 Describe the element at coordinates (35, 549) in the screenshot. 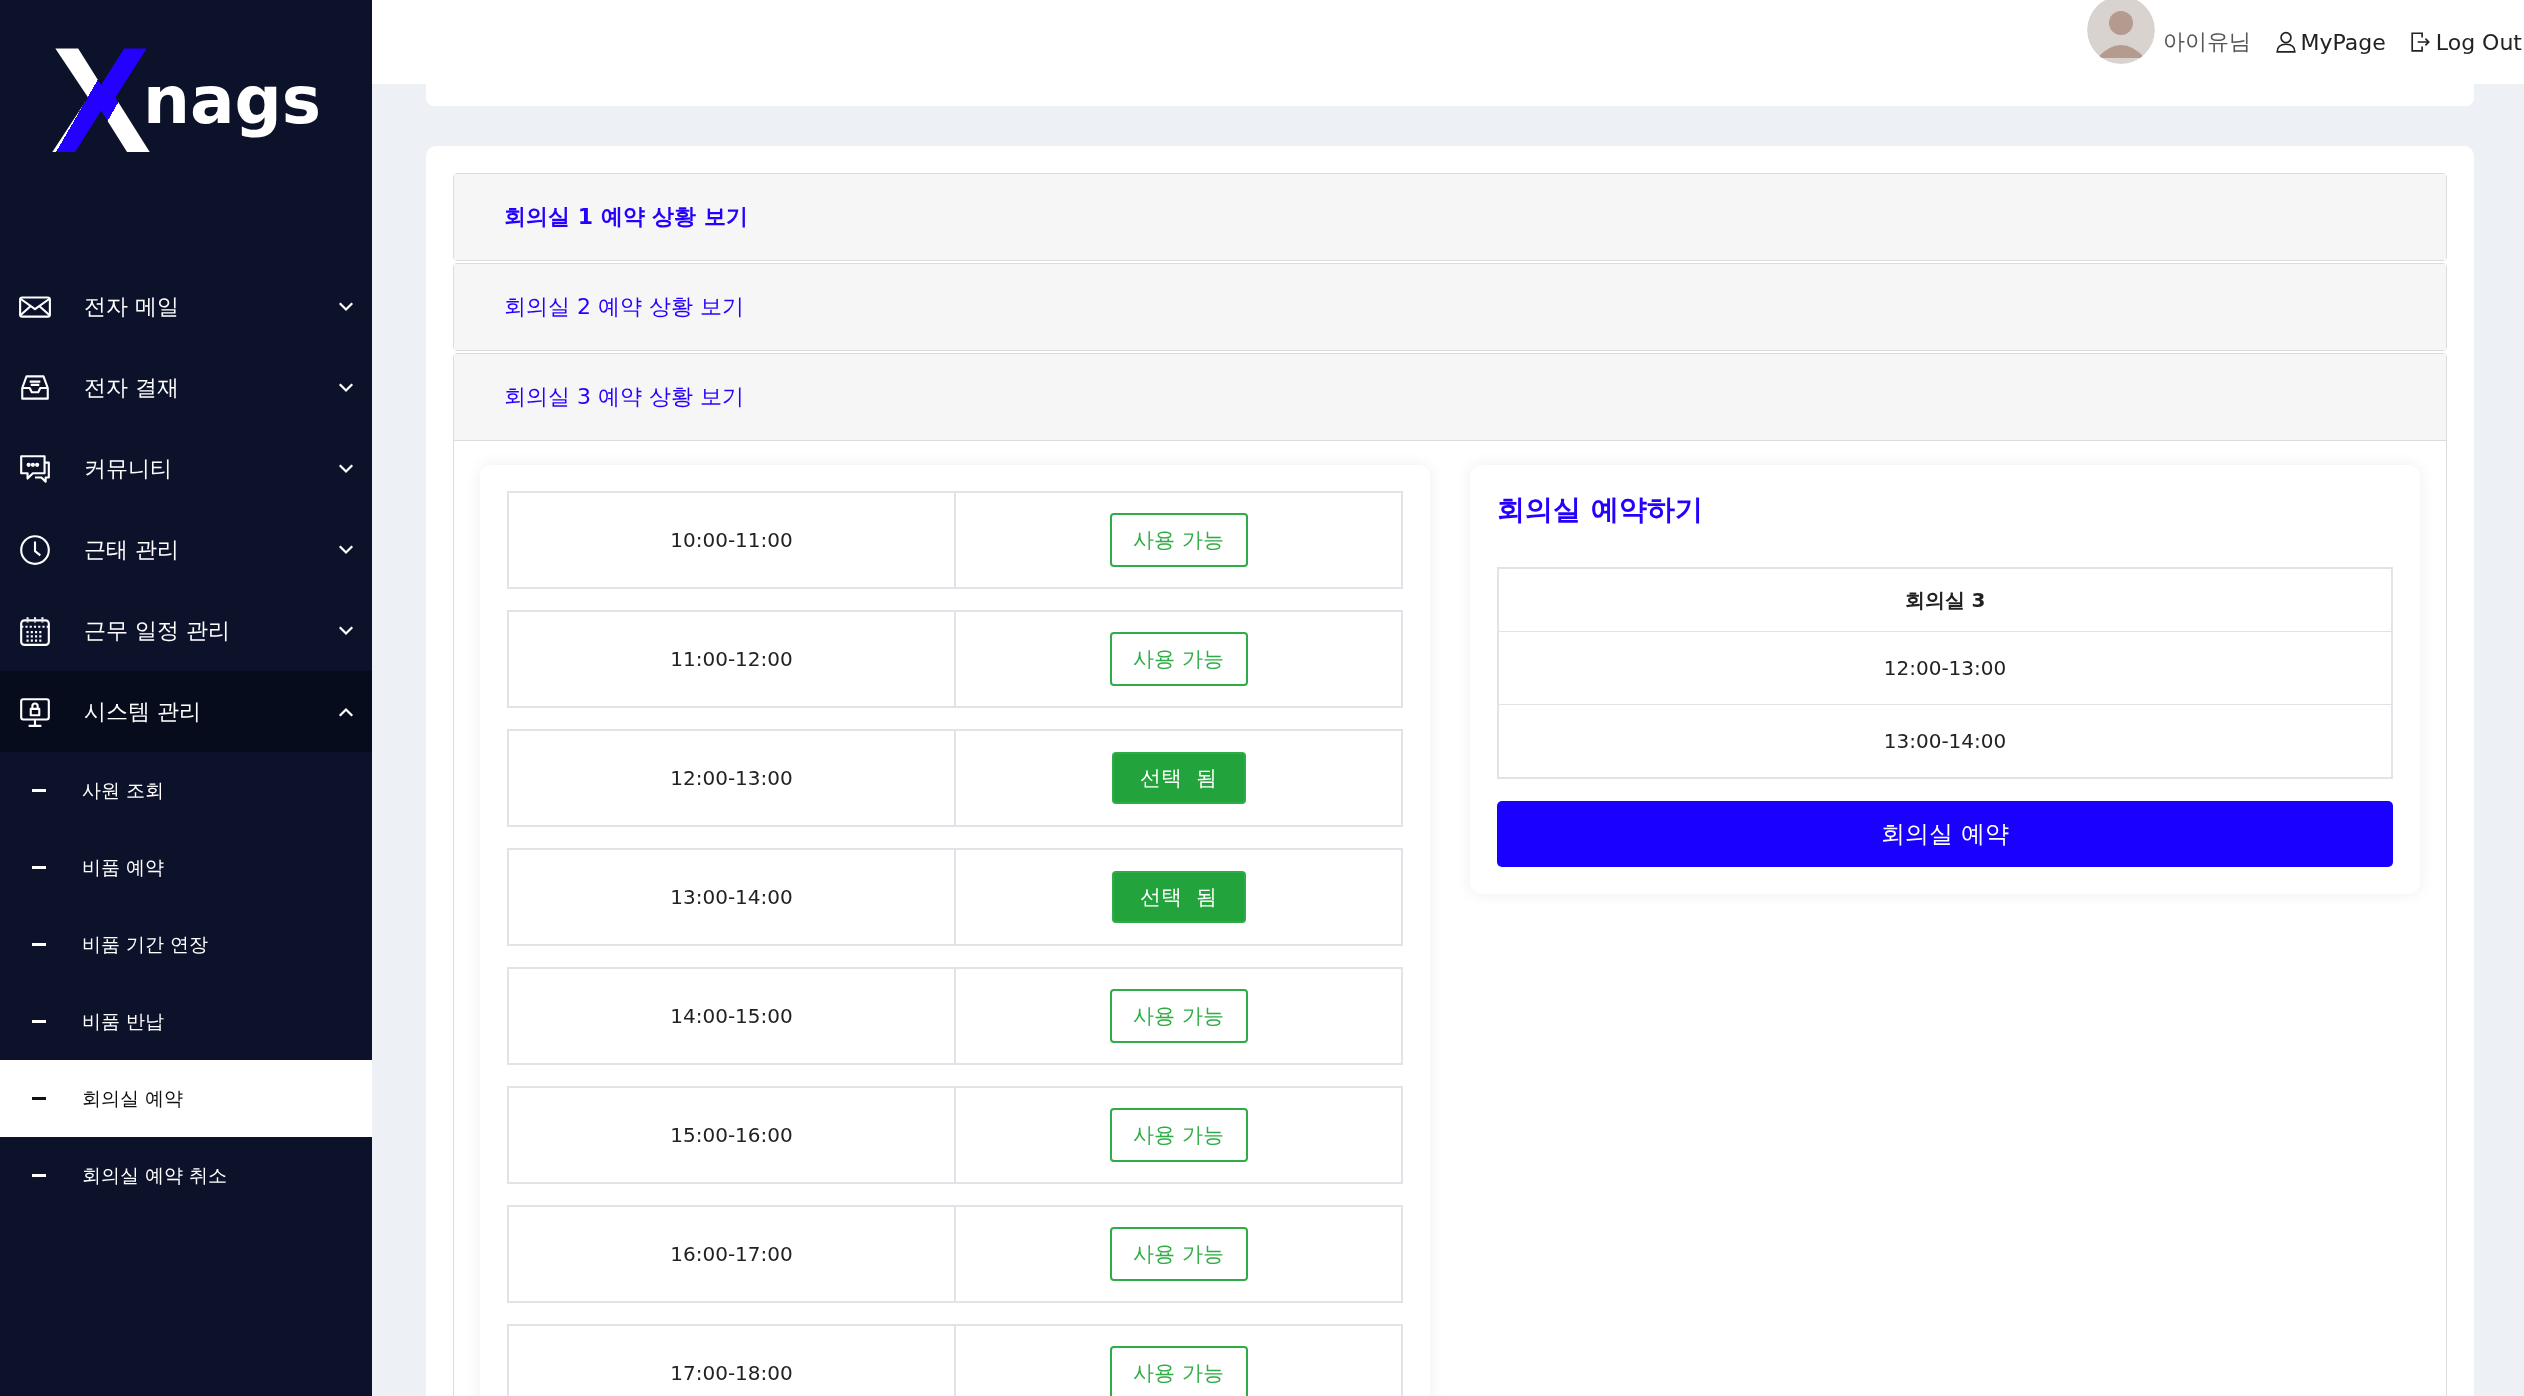

I see `clock-icon` at that location.